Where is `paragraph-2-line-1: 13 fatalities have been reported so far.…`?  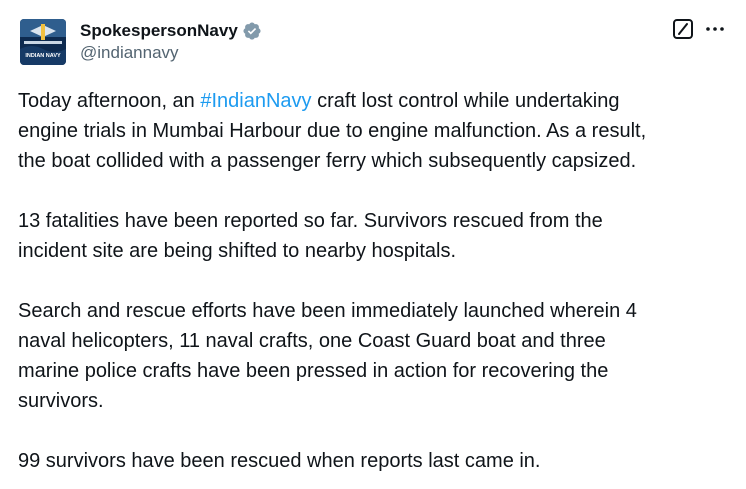 paragraph-2-line-1: 13 fatalities have been reported so far.… is located at coordinates (310, 221).